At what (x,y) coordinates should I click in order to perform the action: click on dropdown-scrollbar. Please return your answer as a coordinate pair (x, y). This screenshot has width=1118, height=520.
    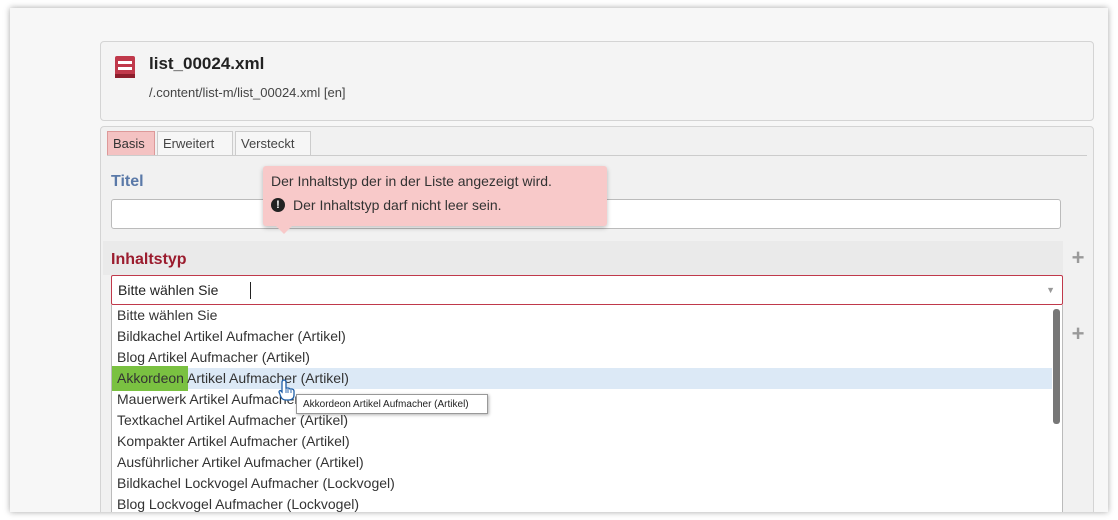
    Looking at the image, I should click on (1056, 366).